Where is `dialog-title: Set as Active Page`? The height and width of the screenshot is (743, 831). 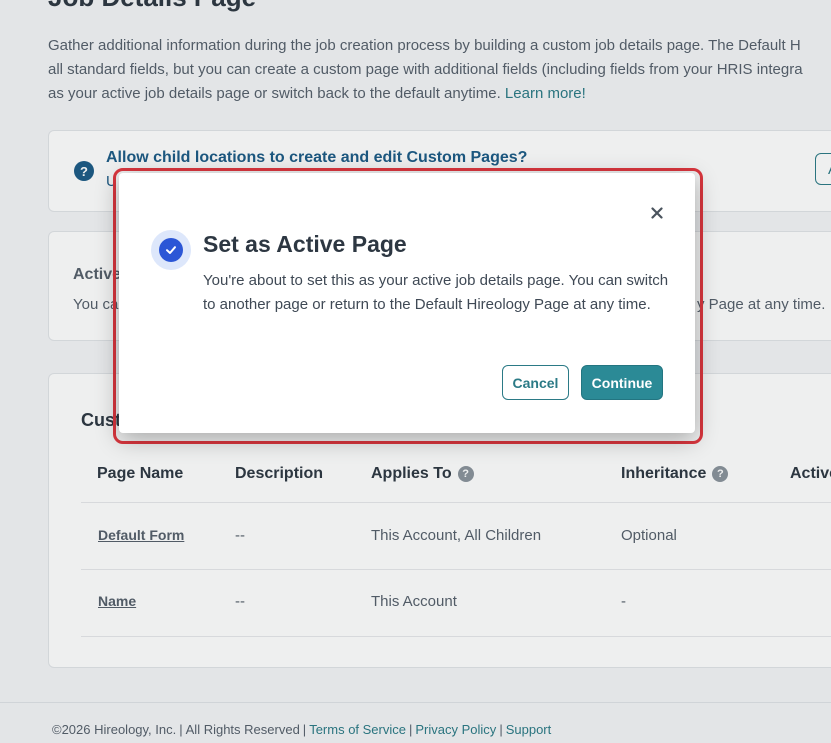 dialog-title: Set as Active Page is located at coordinates (305, 244).